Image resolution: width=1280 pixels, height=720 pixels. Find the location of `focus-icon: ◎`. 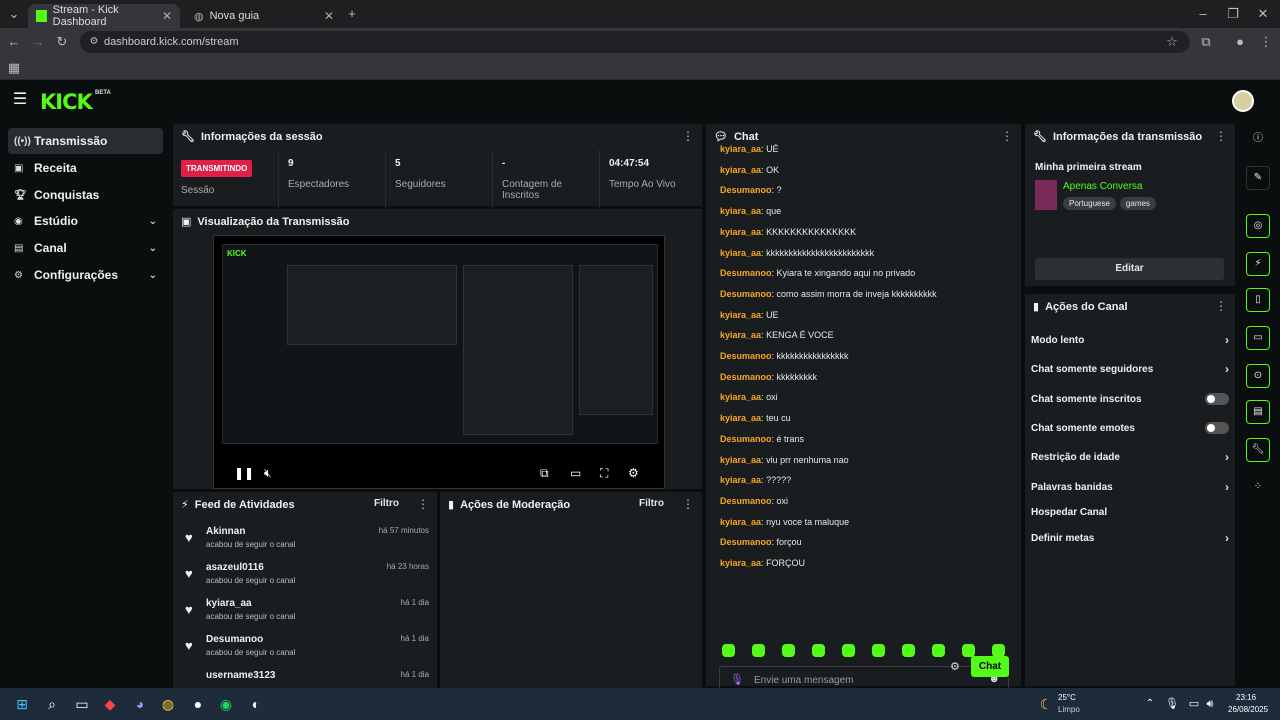

focus-icon: ◎ is located at coordinates (1258, 226).